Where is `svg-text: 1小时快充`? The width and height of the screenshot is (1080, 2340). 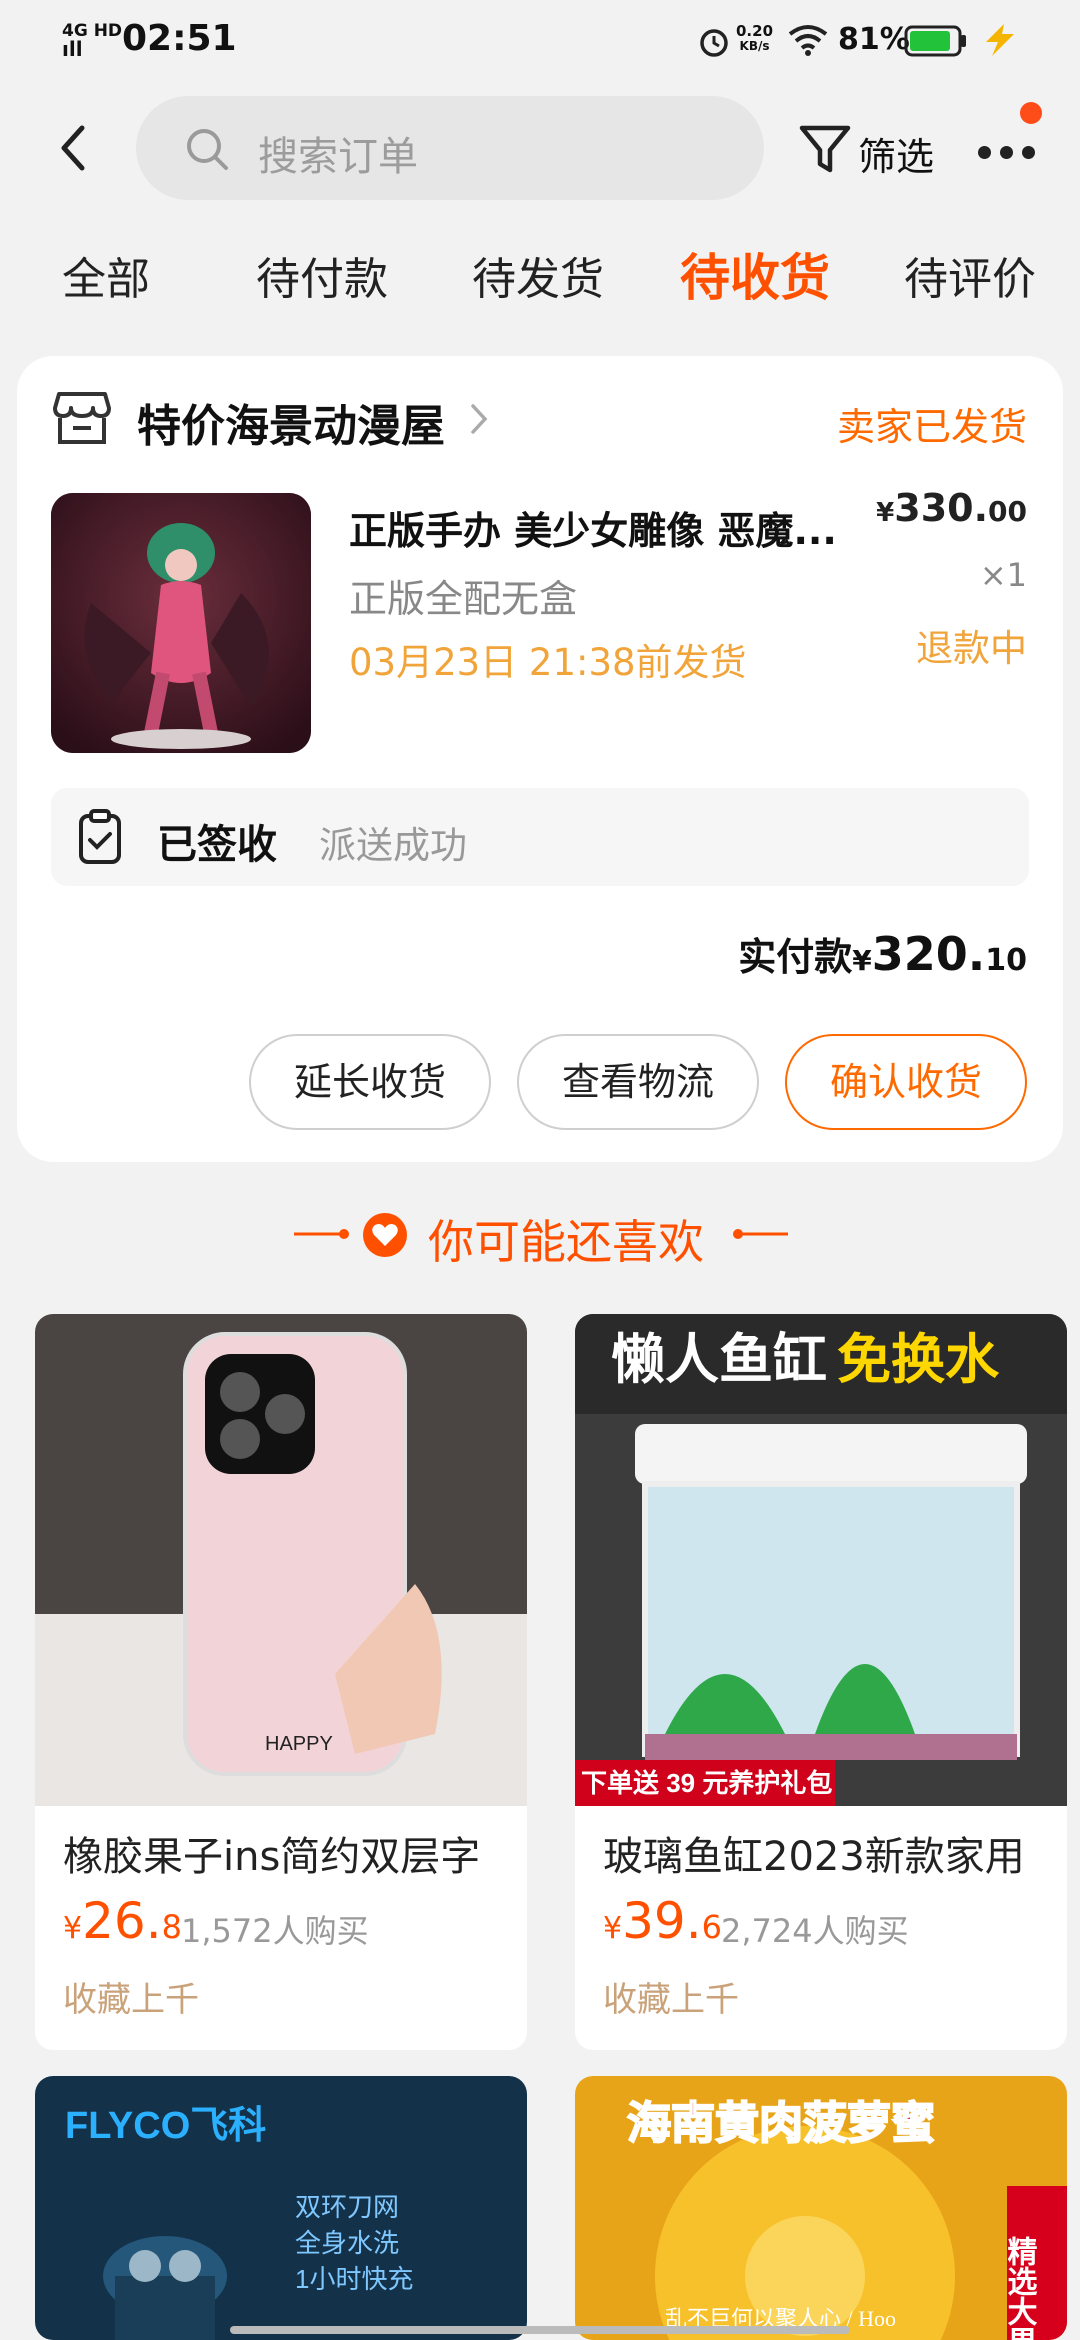
svg-text: 1小时快充 is located at coordinates (354, 2279).